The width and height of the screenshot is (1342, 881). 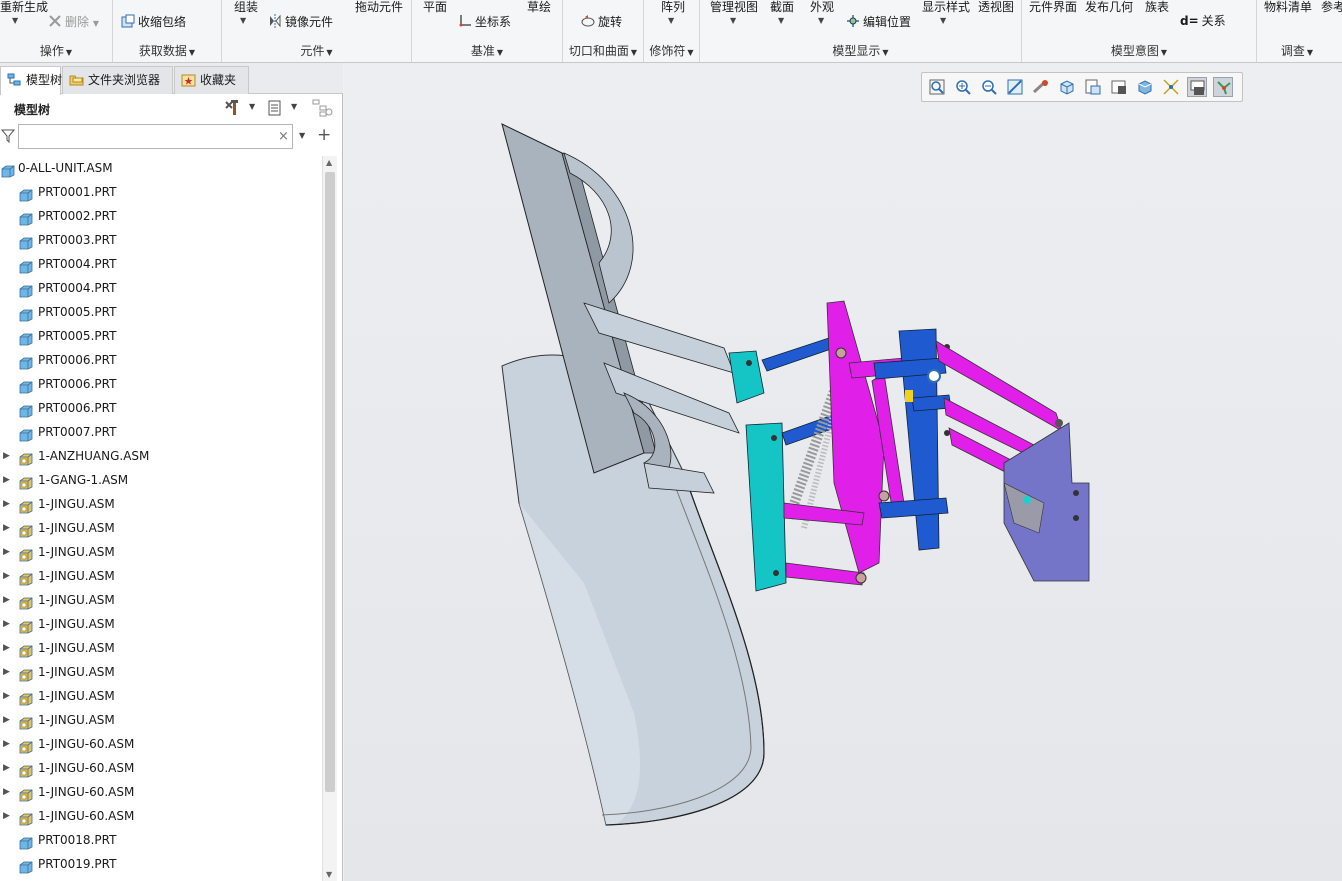 What do you see at coordinates (821, 20) in the screenshot?
I see `appearance-dropdown-icon: ▼` at bounding box center [821, 20].